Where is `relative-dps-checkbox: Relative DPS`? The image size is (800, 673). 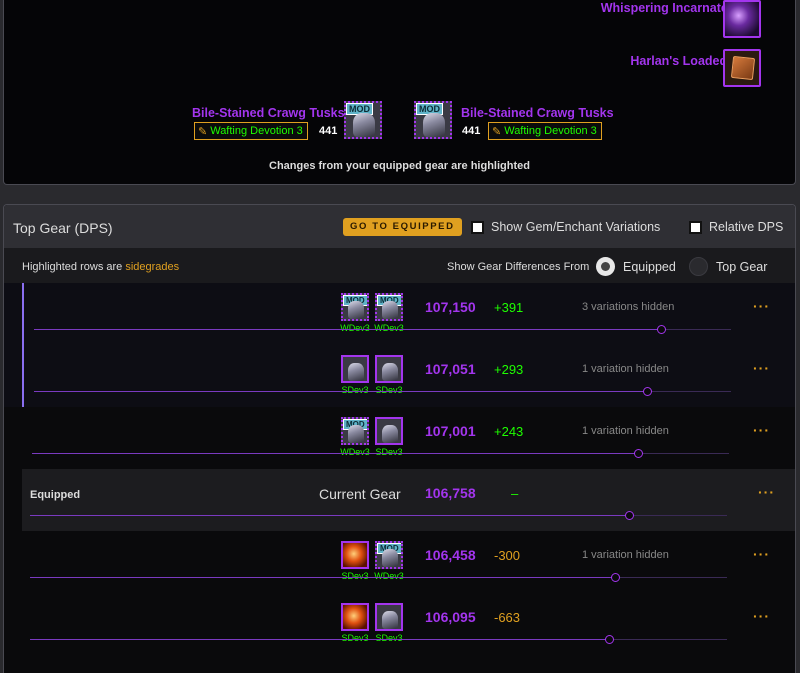
relative-dps-checkbox: Relative DPS is located at coordinates (736, 227).